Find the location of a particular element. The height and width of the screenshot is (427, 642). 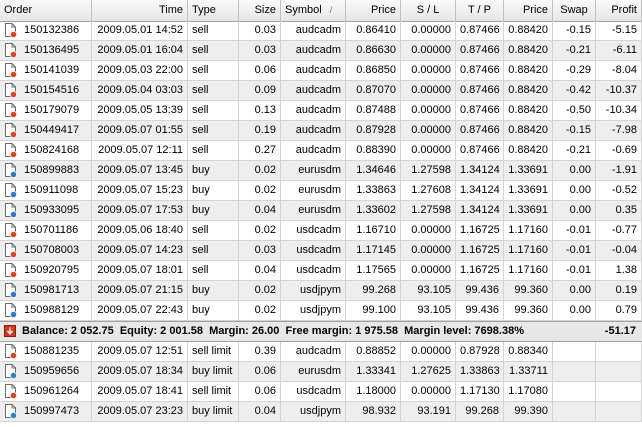

column-header-label: Swap is located at coordinates (574, 10).